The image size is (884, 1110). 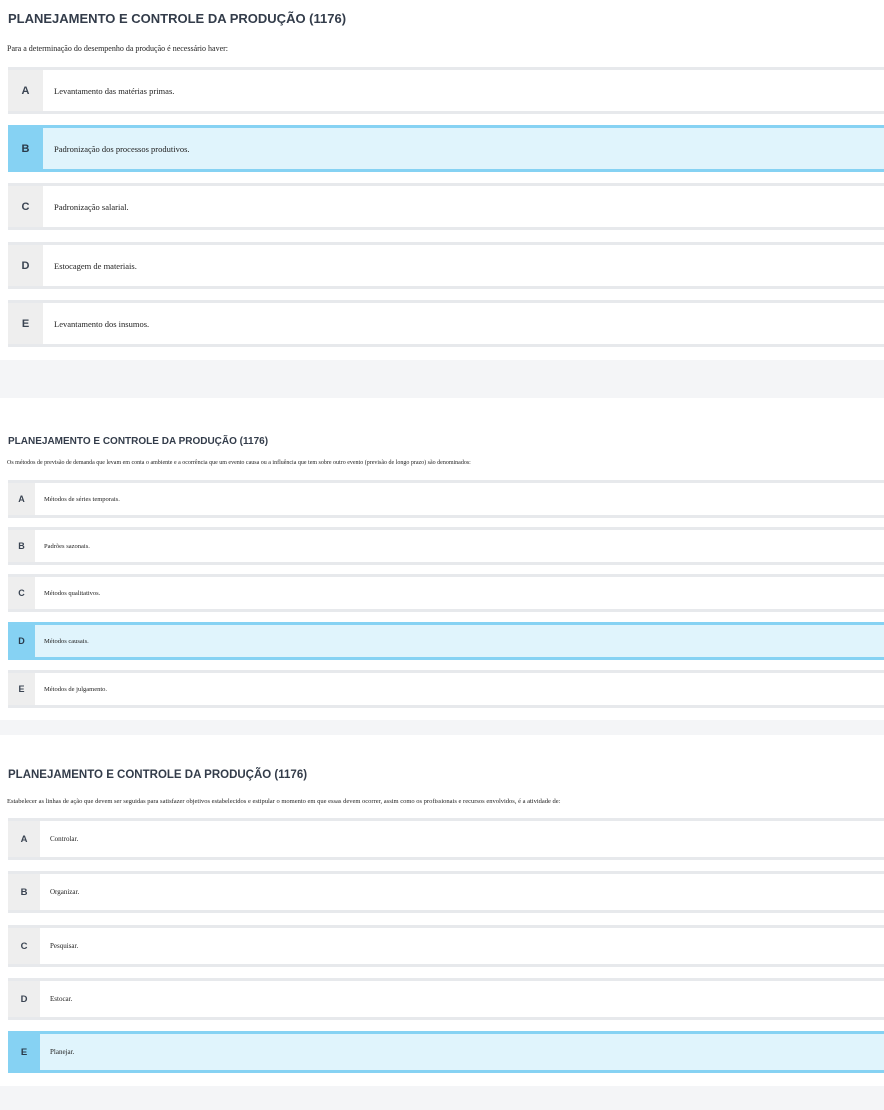 What do you see at coordinates (72, 593) in the screenshot?
I see `option-text: Métodos qualitativos.` at bounding box center [72, 593].